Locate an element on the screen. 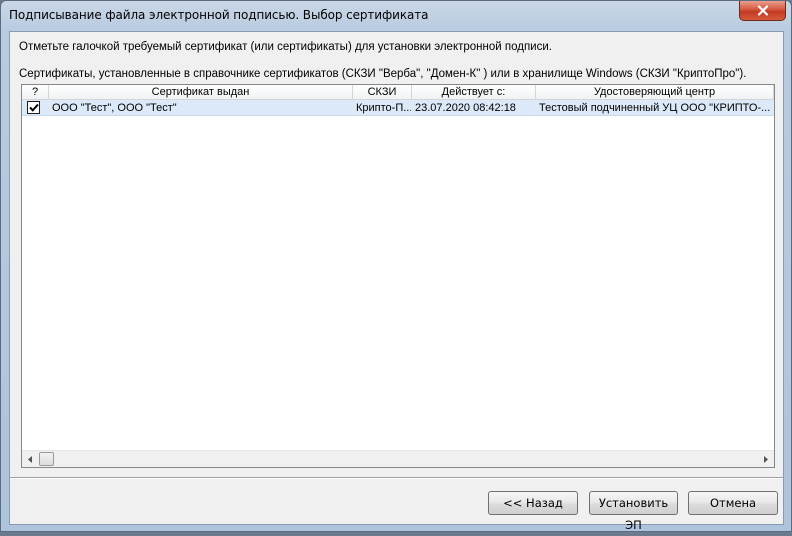  scroll-right-button is located at coordinates (765, 459).